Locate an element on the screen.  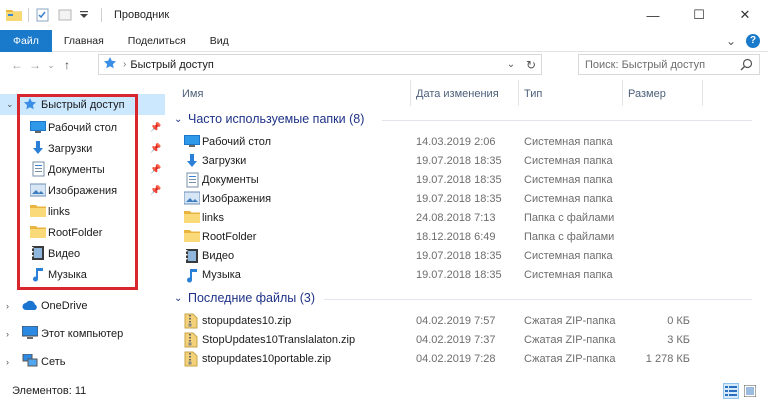
address-dropdown-icon: ⌄ is located at coordinates (511, 64).